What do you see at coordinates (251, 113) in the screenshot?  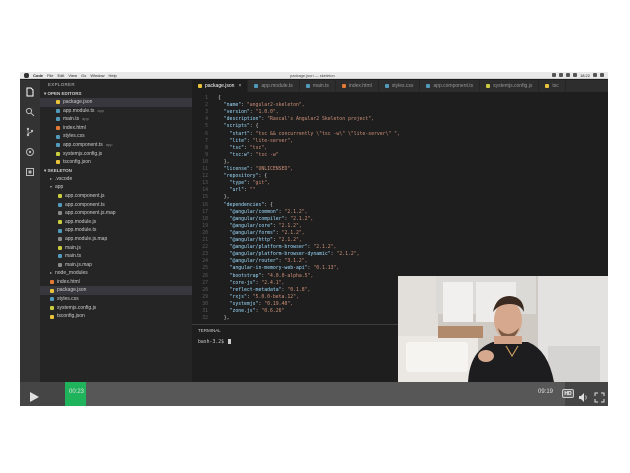 I see `code-text: "version": "1.0.0",` at bounding box center [251, 113].